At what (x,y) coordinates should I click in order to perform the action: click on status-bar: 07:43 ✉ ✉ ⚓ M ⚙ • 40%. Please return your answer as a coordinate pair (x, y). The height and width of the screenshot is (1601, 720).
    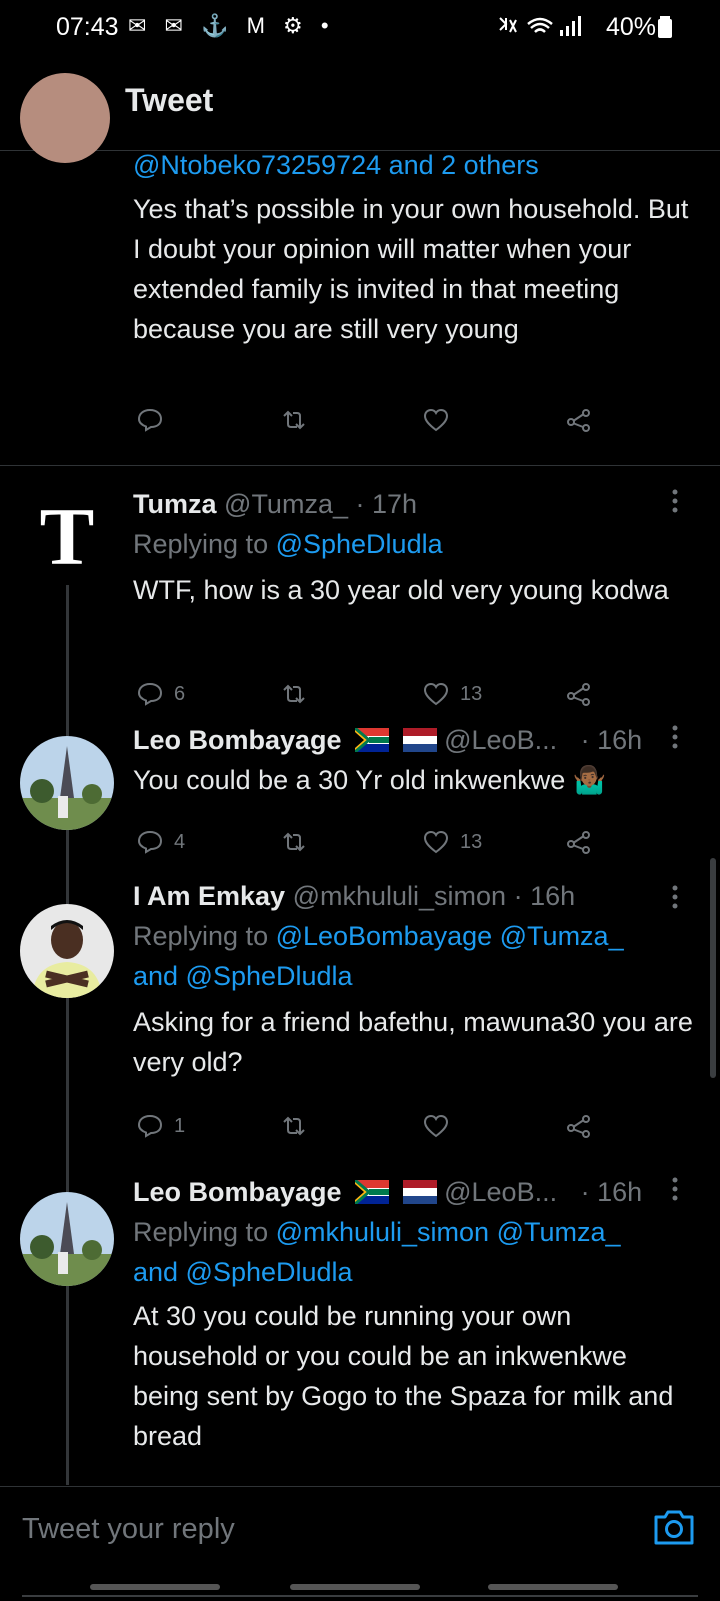
    Looking at the image, I should click on (360, 27).